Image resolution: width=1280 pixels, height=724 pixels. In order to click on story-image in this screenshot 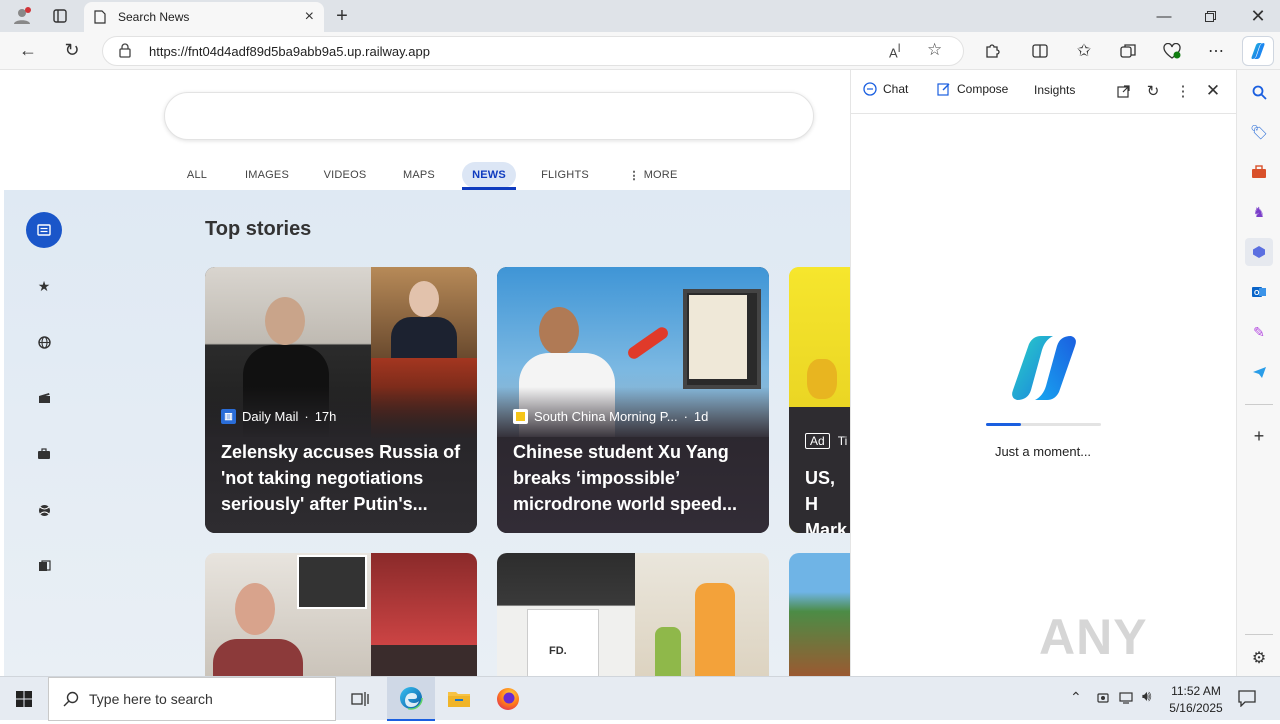, I will do `click(288, 614)`.